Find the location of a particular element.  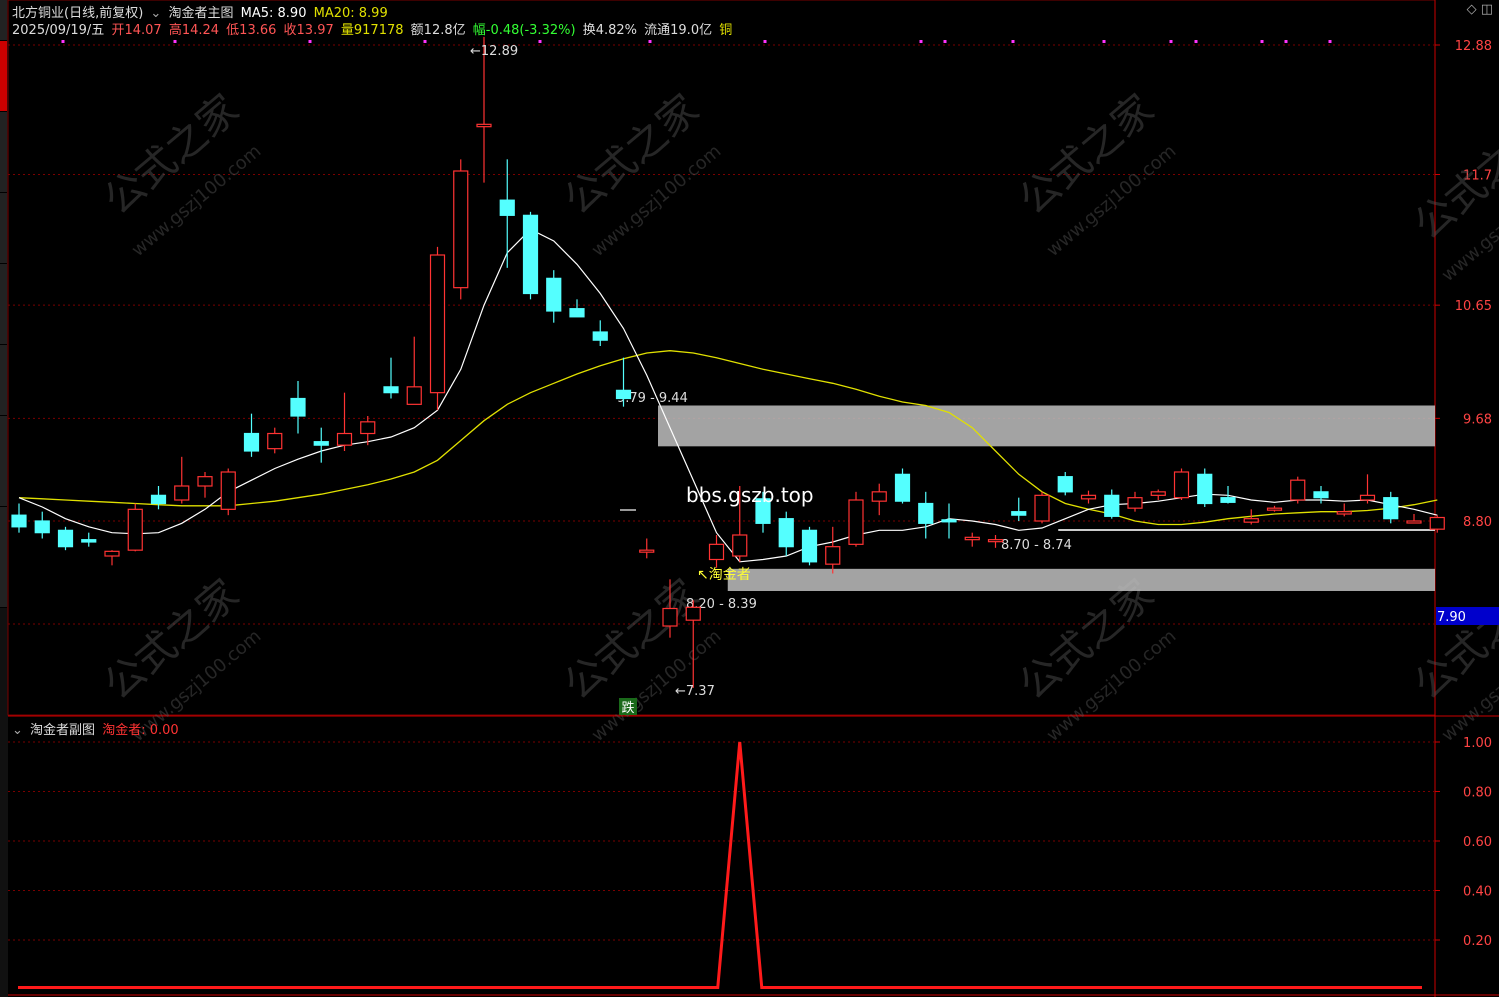

sub-tick-label: 0.80 is located at coordinates (1477, 793).